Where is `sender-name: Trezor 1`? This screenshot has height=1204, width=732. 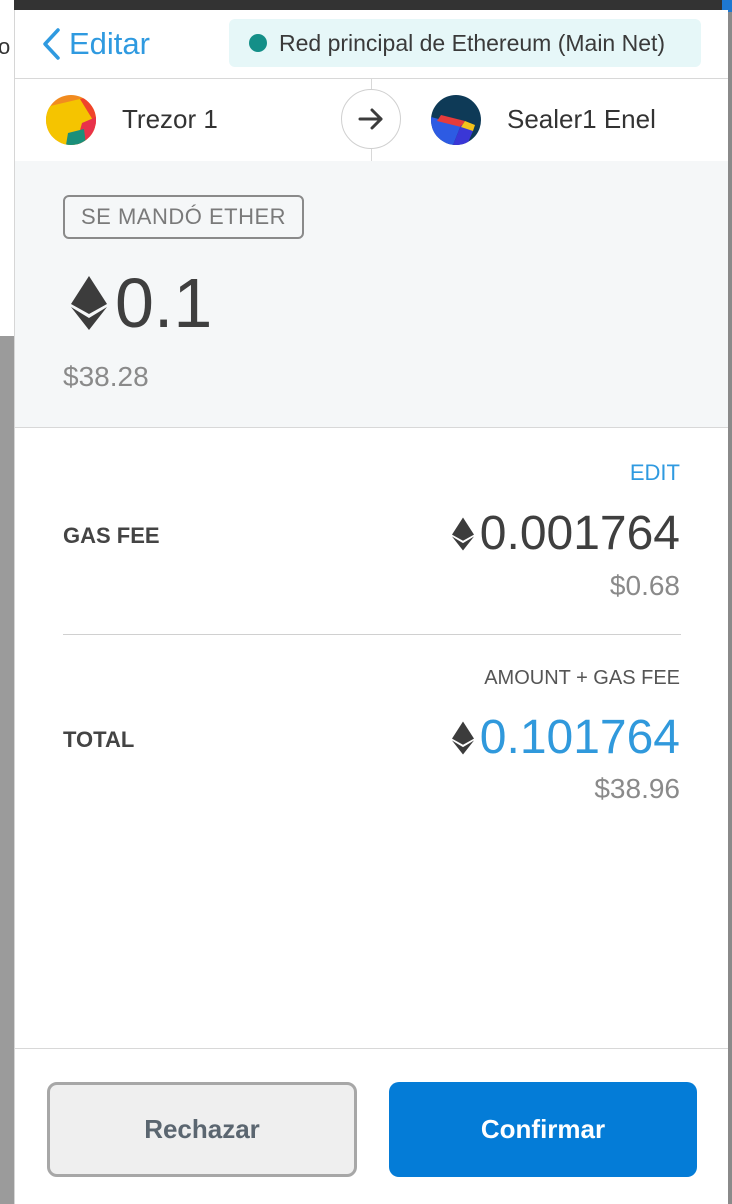 sender-name: Trezor 1 is located at coordinates (170, 119).